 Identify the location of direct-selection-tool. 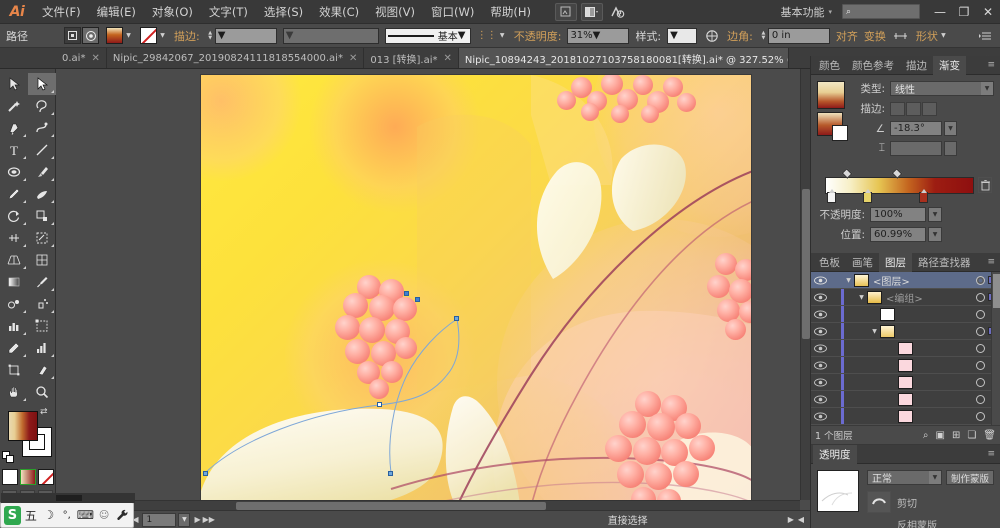
(42, 84).